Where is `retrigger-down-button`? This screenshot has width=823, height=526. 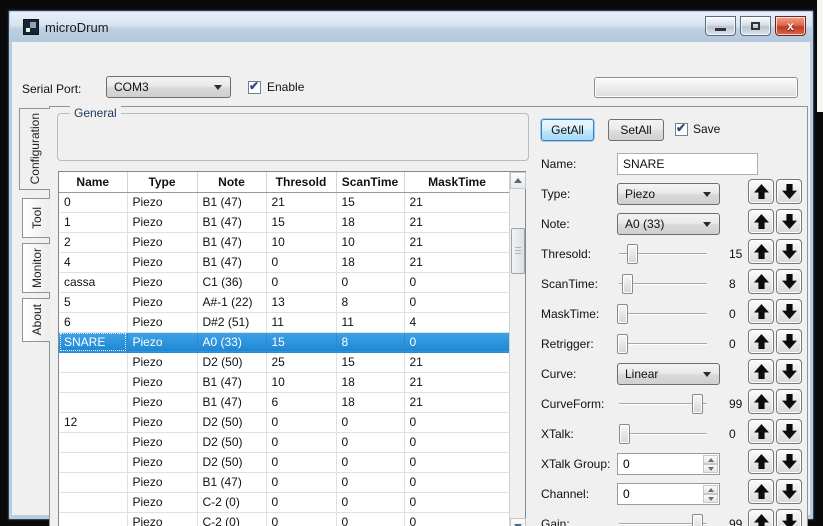 retrigger-down-button is located at coordinates (789, 341).